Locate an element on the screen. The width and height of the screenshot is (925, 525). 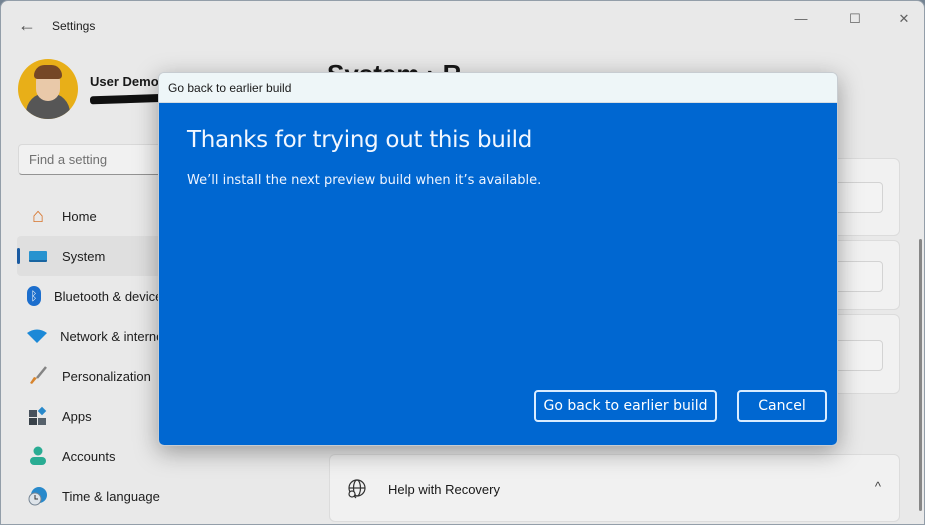
dialog-title: Go back to earlier build is located at coordinates (230, 88).